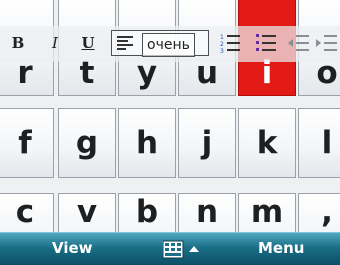  I want to click on key-n: n, so click(207, 212).